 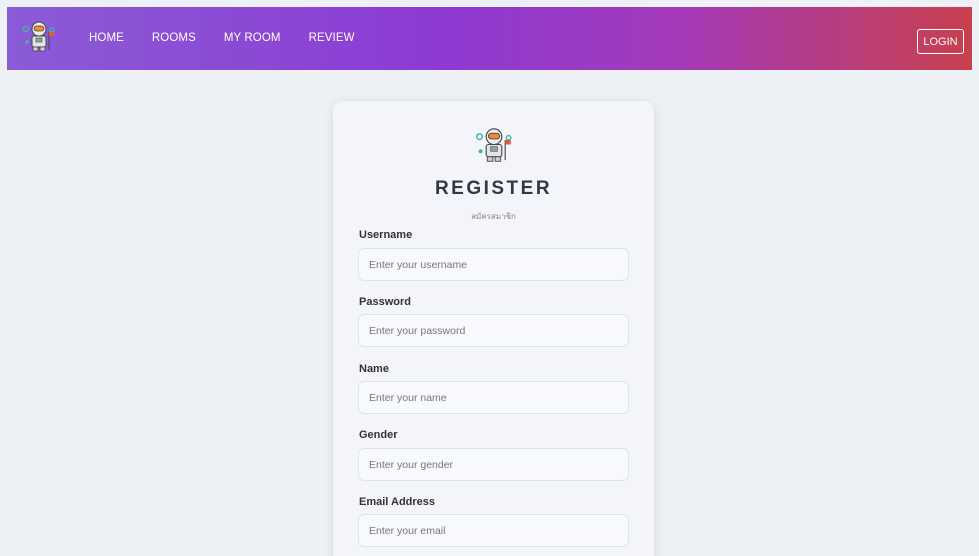 What do you see at coordinates (252, 38) in the screenshot?
I see `nav-link-my-room: MY ROOM` at bounding box center [252, 38].